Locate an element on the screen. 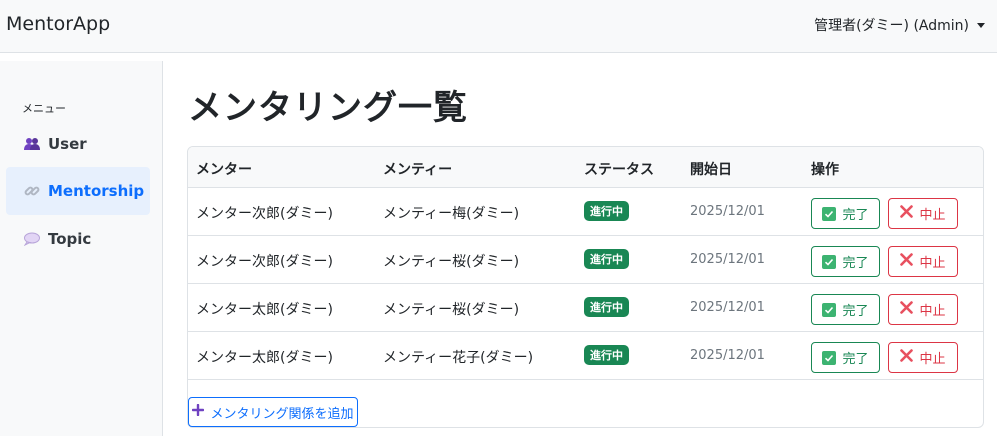  app-brand: MentorApp is located at coordinates (58, 24).